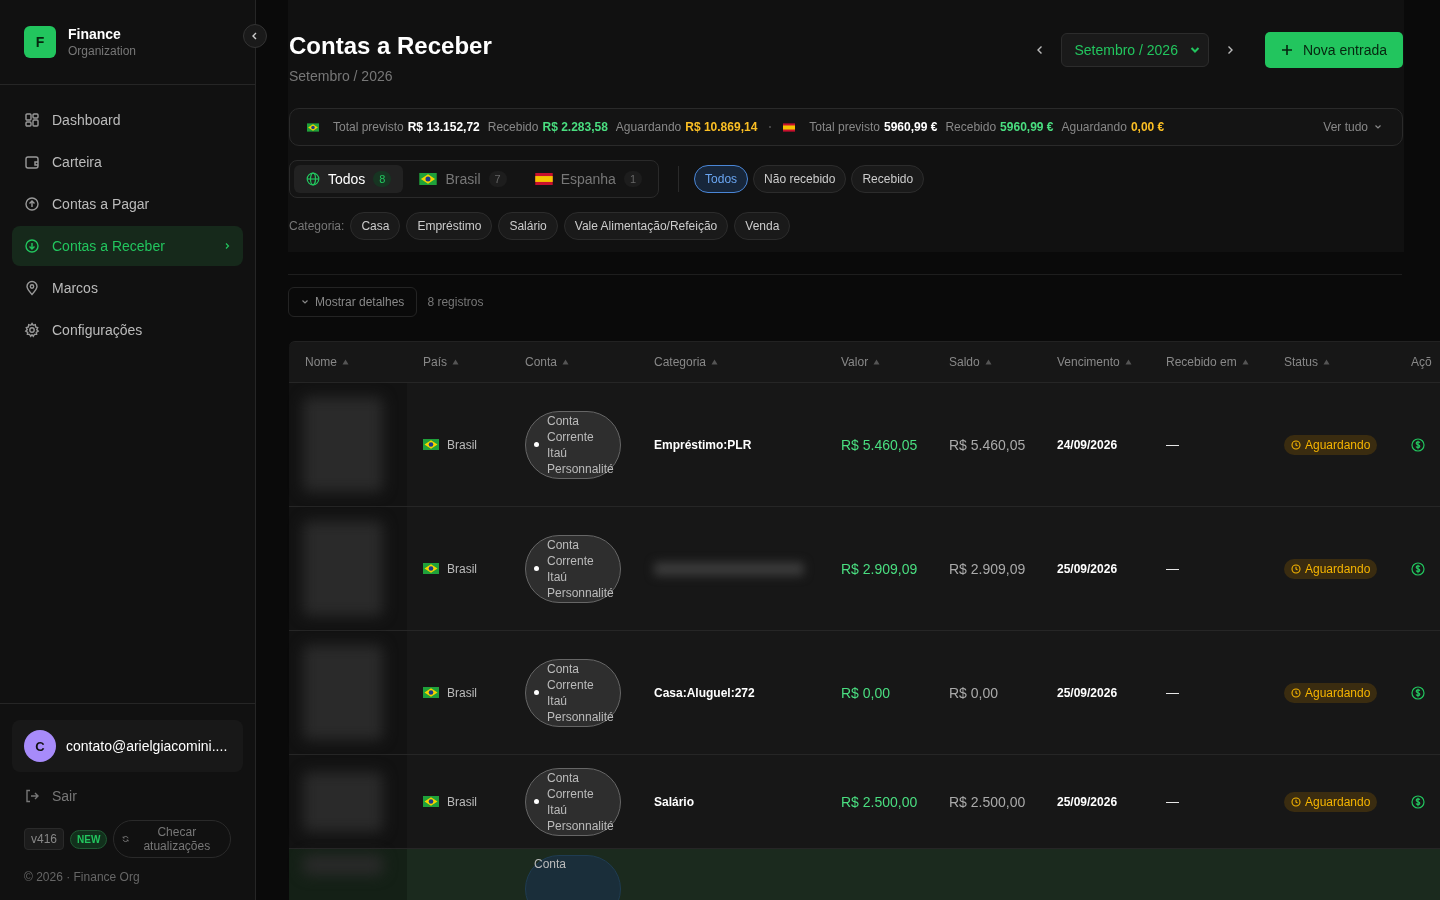 This screenshot has width=1440, height=900. I want to click on nav-item: Dashboard, so click(127, 120).